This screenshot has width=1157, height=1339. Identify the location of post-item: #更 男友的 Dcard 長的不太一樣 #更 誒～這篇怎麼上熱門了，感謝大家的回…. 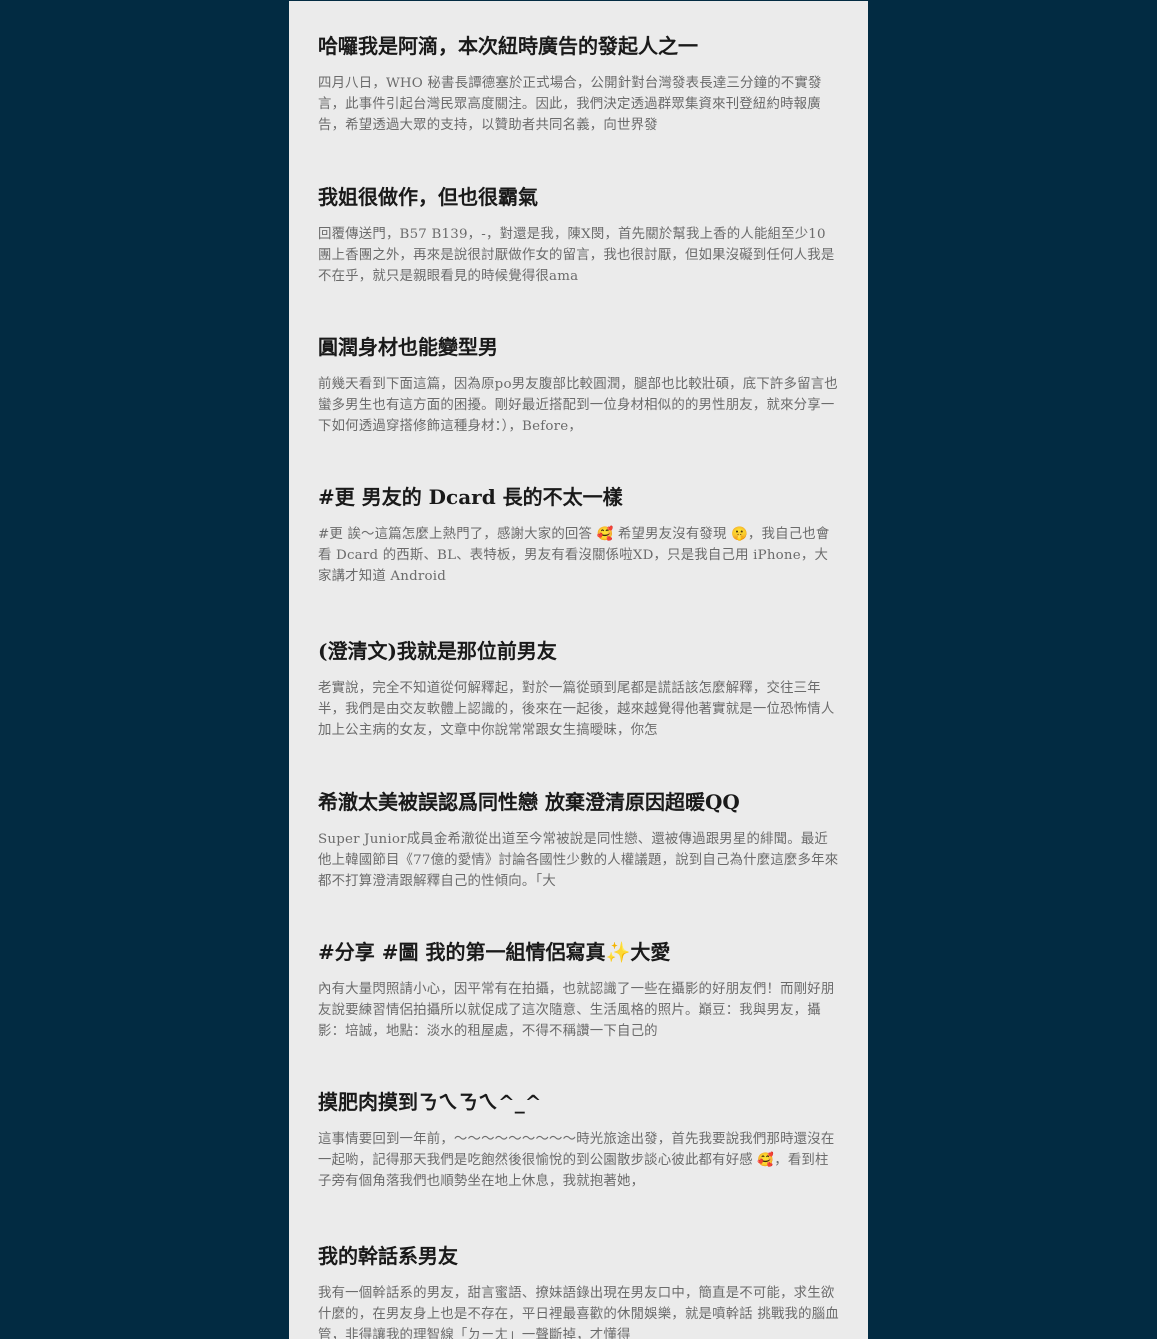
(578, 535).